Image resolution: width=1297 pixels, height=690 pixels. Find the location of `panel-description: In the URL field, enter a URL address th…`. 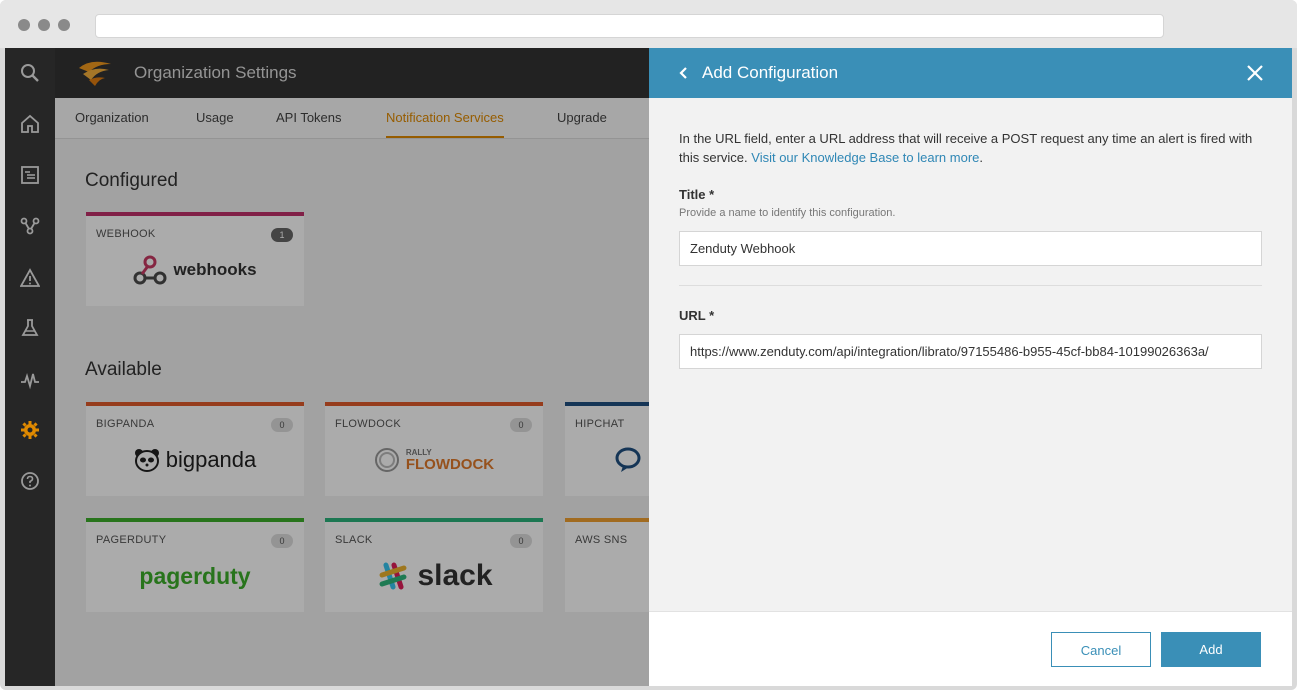

panel-description: In the URL field, enter a URL address th… is located at coordinates (974, 148).